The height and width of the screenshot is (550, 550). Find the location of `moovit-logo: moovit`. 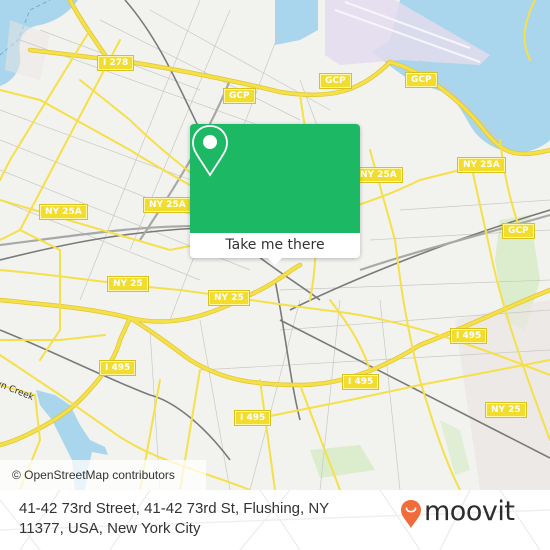

moovit-logo: moovit is located at coordinates (470, 514).